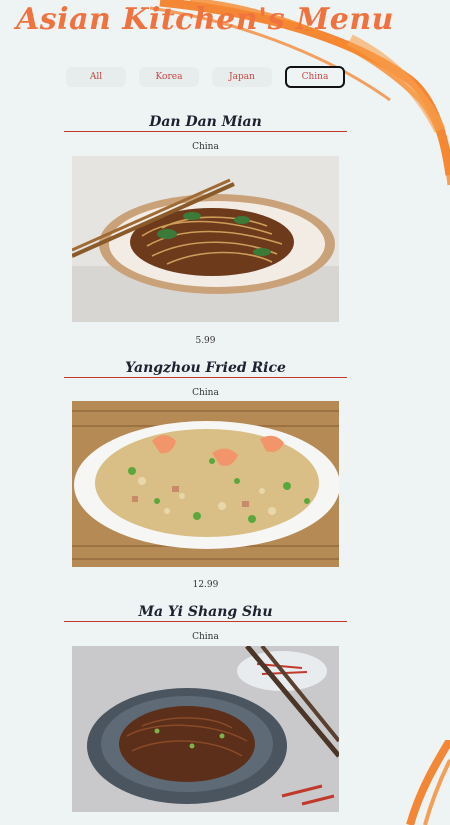 The image size is (450, 825). I want to click on dish-price: 5.99, so click(205, 341).